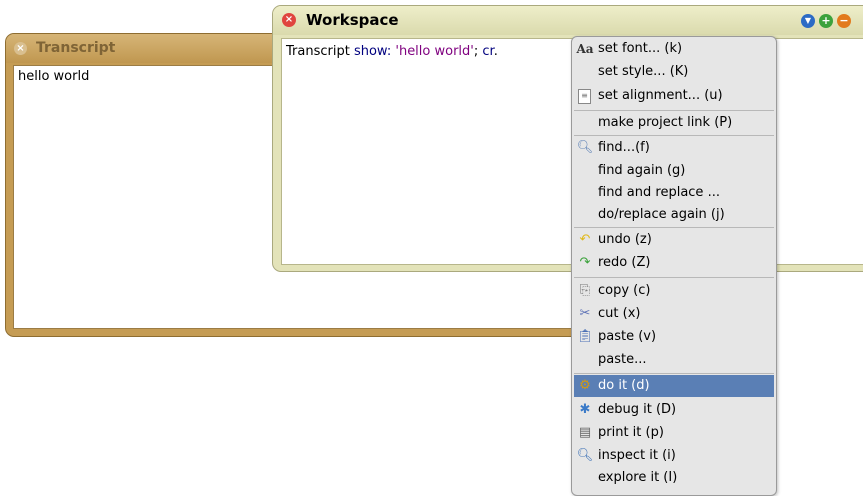 The height and width of the screenshot is (496, 863). Describe the element at coordinates (625, 239) in the screenshot. I see `menu-item-label: undo (z)` at that location.